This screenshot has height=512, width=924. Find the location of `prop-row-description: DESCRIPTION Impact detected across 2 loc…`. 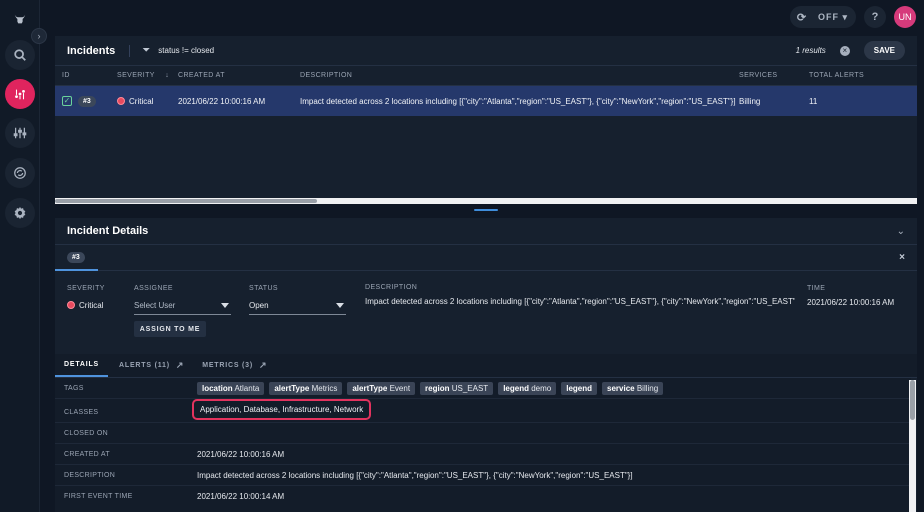

prop-row-description: DESCRIPTION Impact detected across 2 loc… is located at coordinates (483, 475).